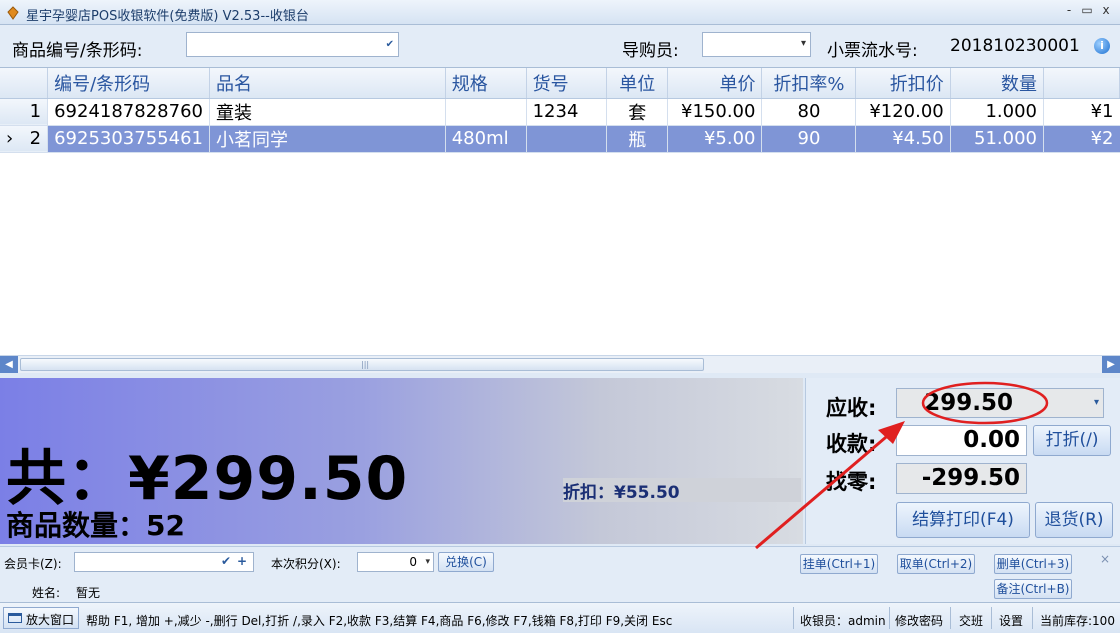 The width and height of the screenshot is (1120, 633). I want to click on cell-code: 6924187828760, so click(128, 112).